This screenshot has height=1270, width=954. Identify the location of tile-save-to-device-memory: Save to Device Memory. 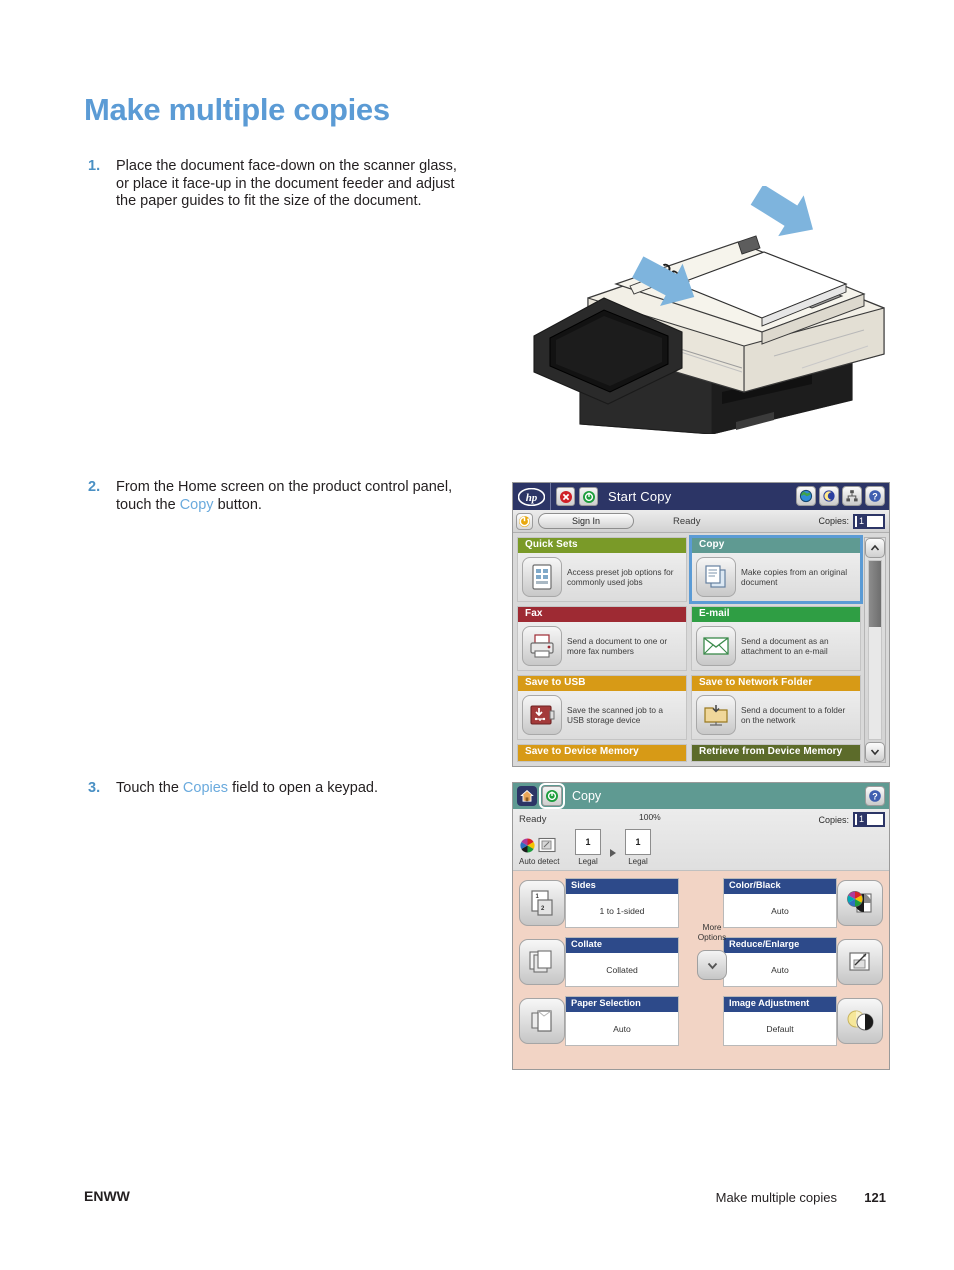
(602, 753).